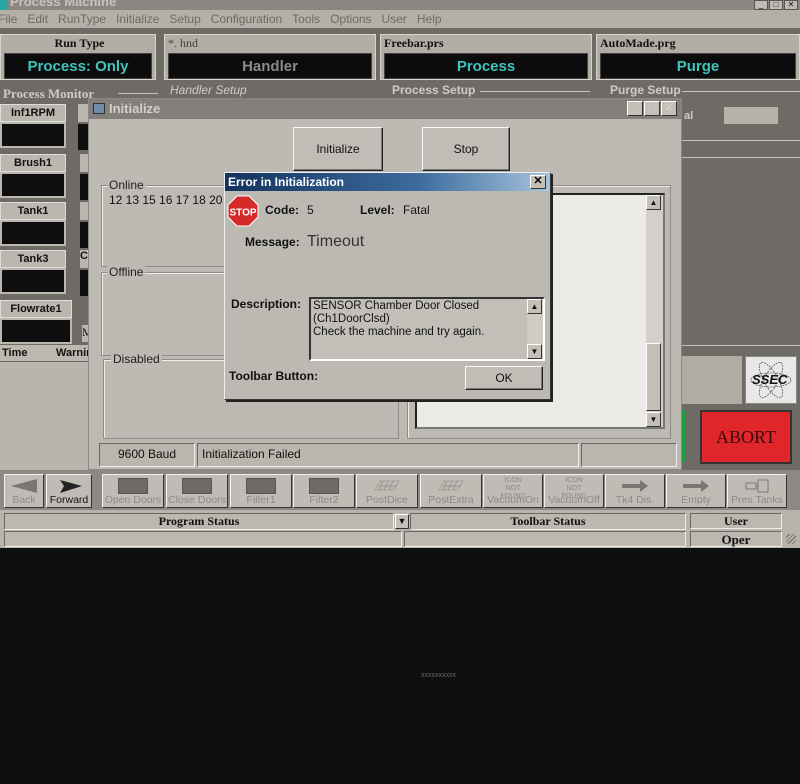 The height and width of the screenshot is (784, 800). Describe the element at coordinates (757, 491) in the screenshot. I see `toolbar-pres-tanks-button: Pres Tanks` at that location.